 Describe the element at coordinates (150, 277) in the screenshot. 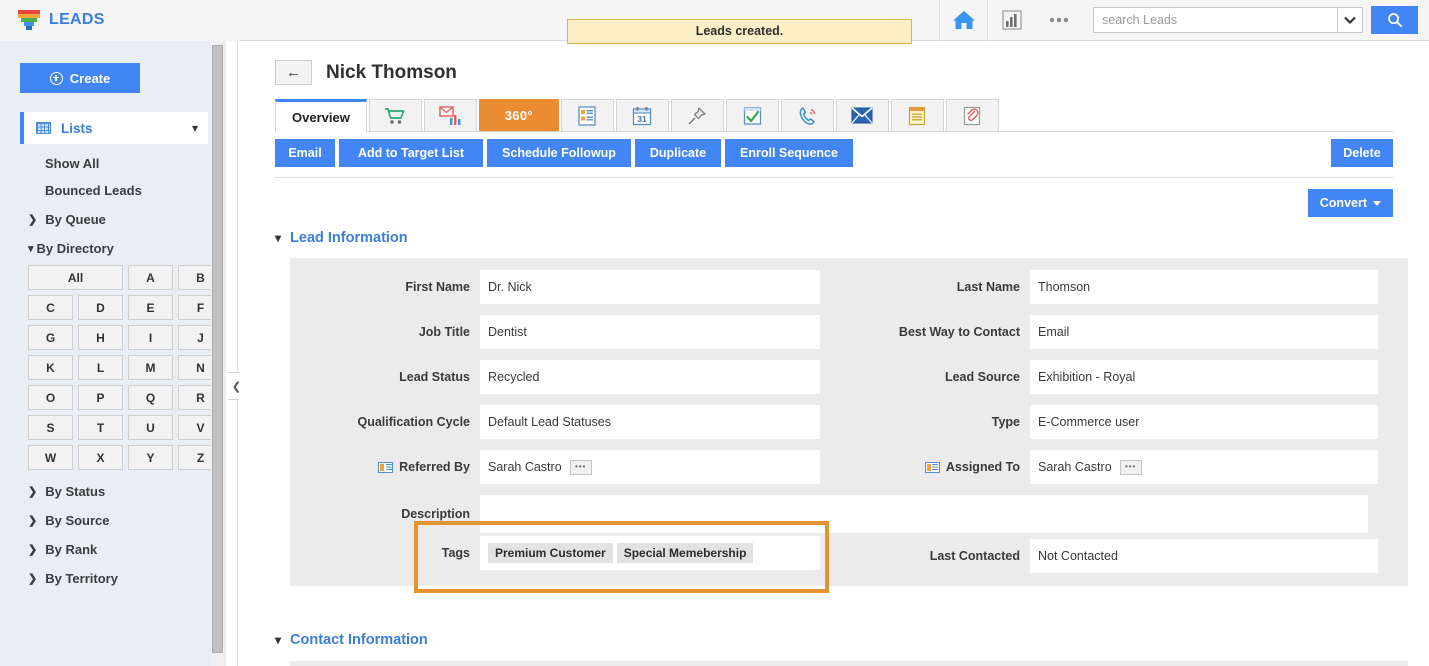

I see `alpha-button: A` at that location.